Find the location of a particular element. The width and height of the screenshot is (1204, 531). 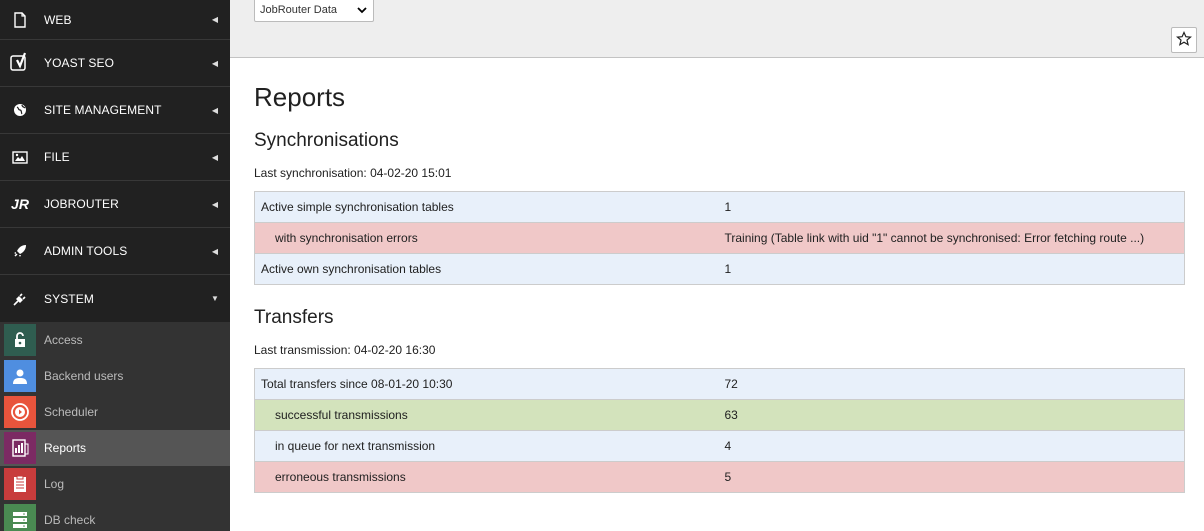

table-row: successful transmissions 63 is located at coordinates (719, 415).